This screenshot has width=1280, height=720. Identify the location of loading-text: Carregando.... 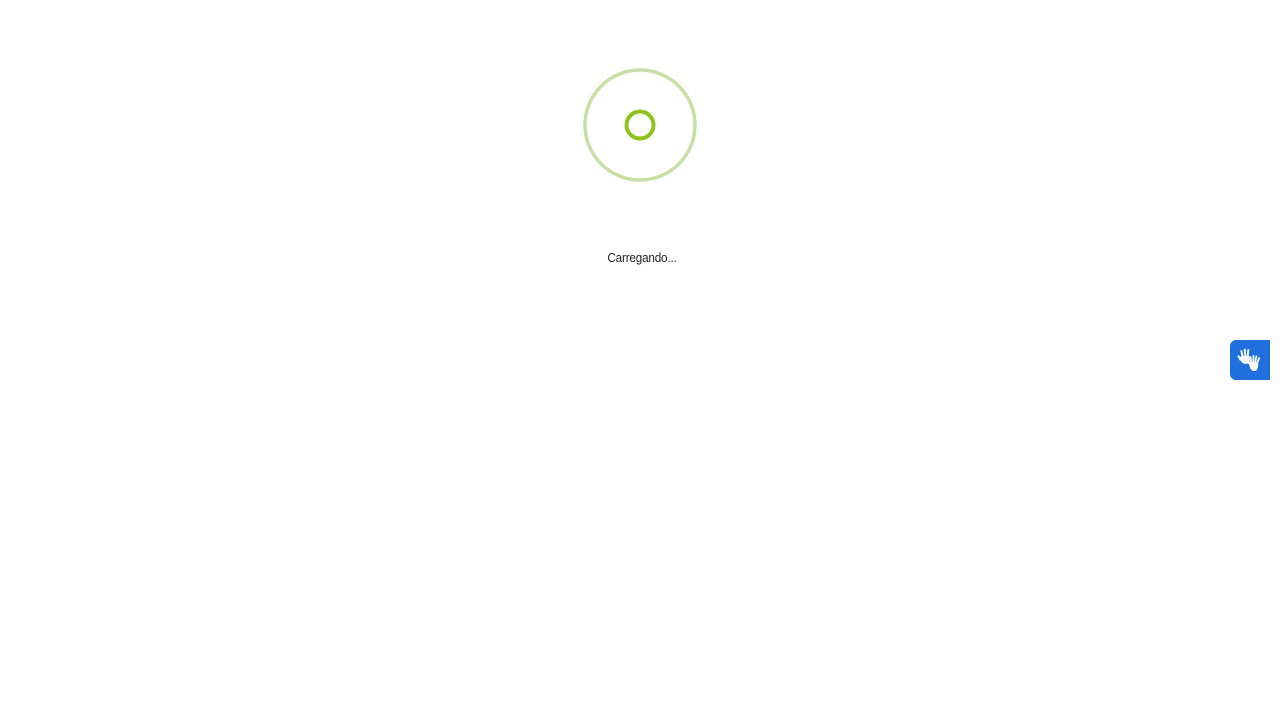
(642, 257).